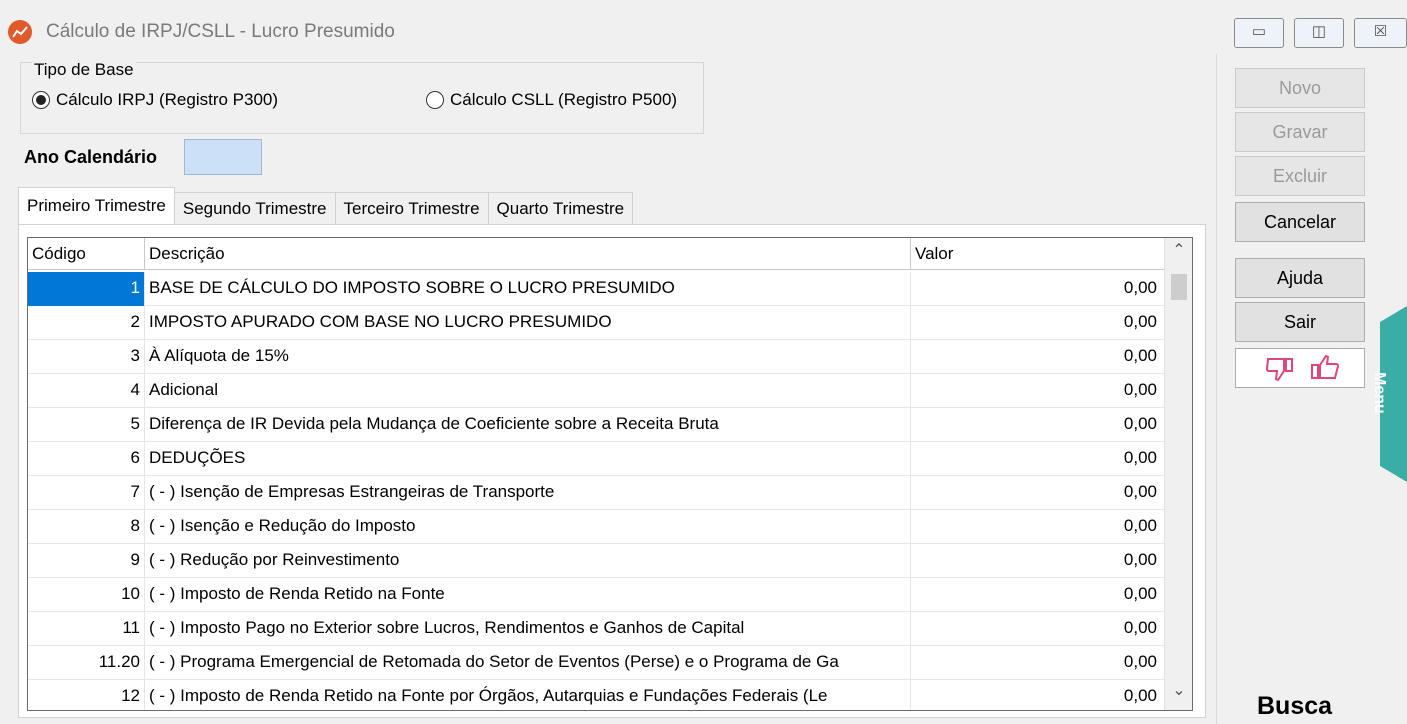 This screenshot has height=724, width=1407. Describe the element at coordinates (20, 32) in the screenshot. I see `chart-app-icon` at that location.